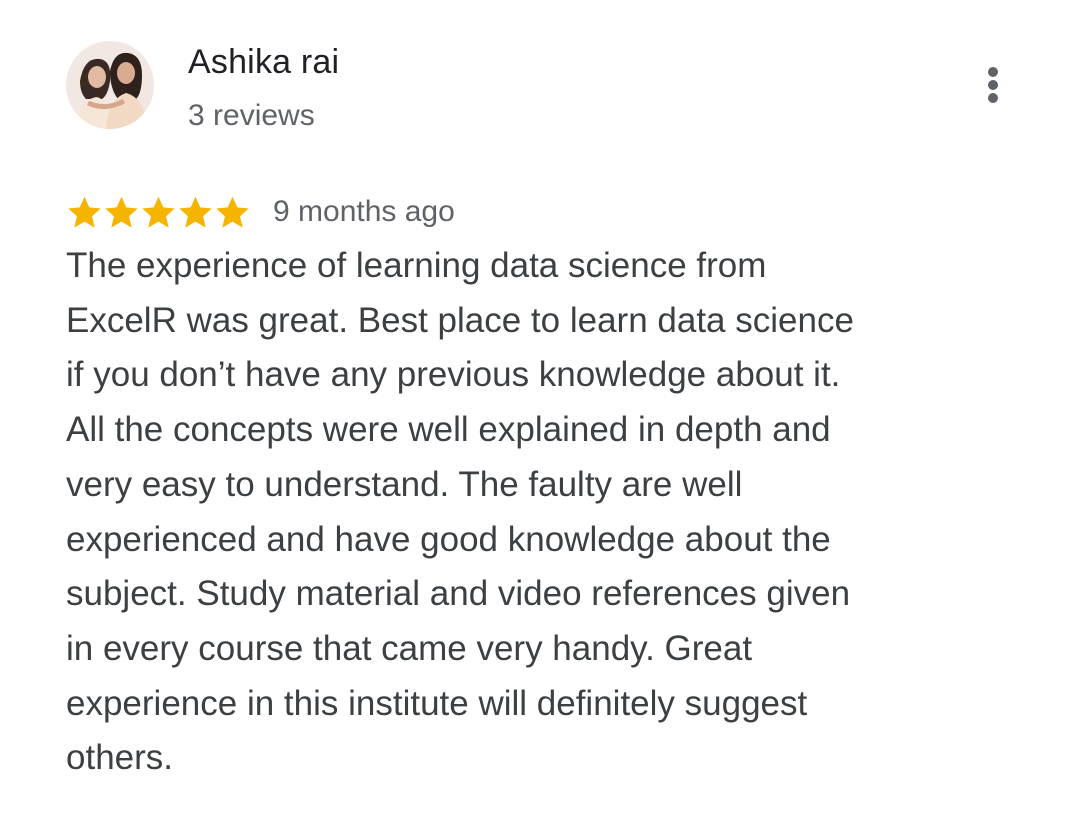  I want to click on reviewer-avatar, so click(110, 85).